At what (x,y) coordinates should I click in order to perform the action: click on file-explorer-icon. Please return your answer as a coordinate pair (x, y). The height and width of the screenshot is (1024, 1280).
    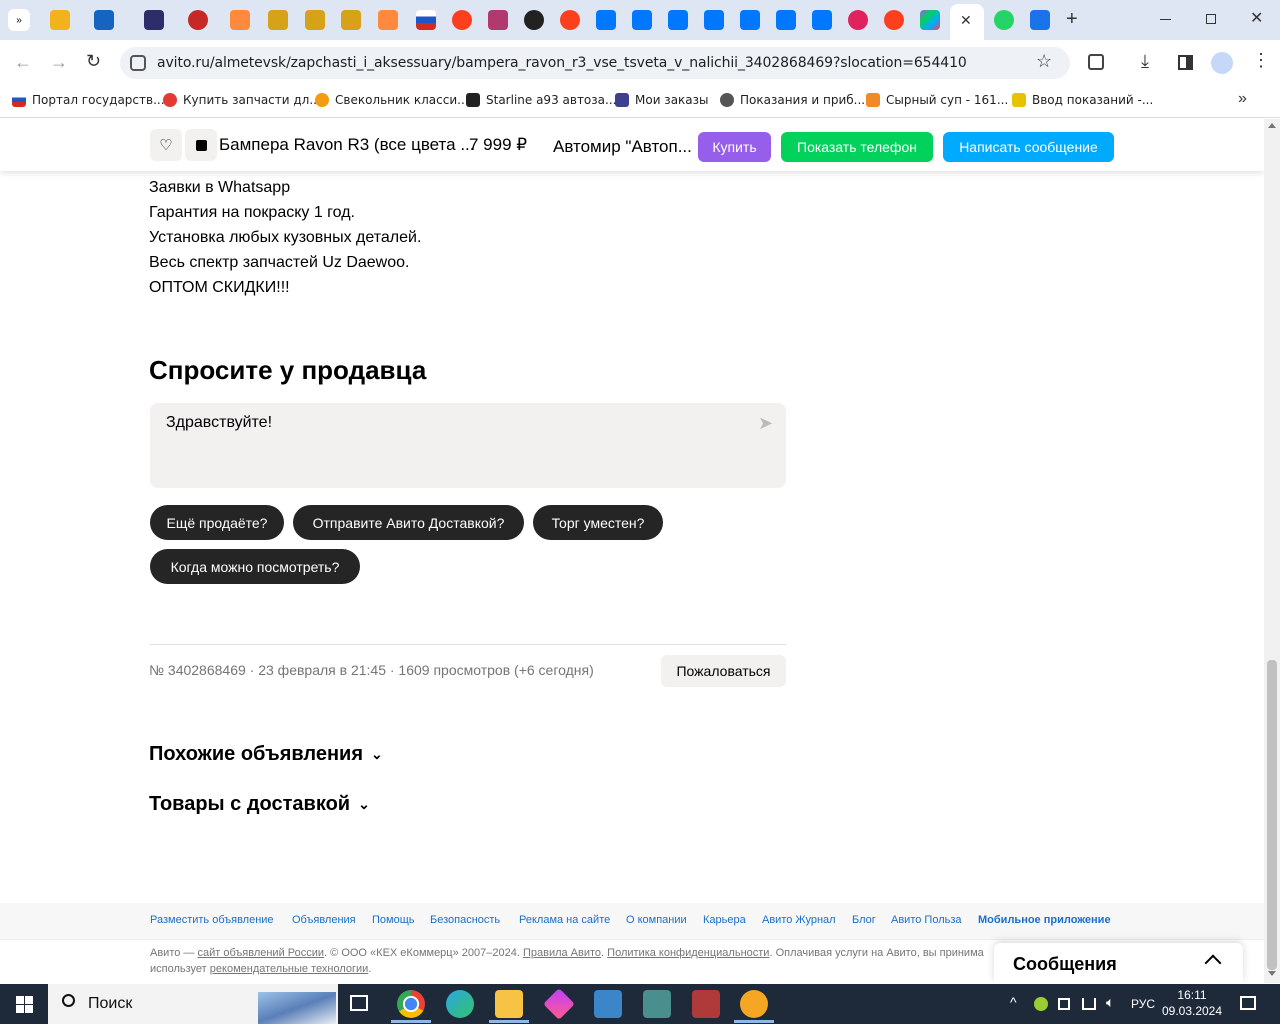
    Looking at the image, I should click on (509, 1004).